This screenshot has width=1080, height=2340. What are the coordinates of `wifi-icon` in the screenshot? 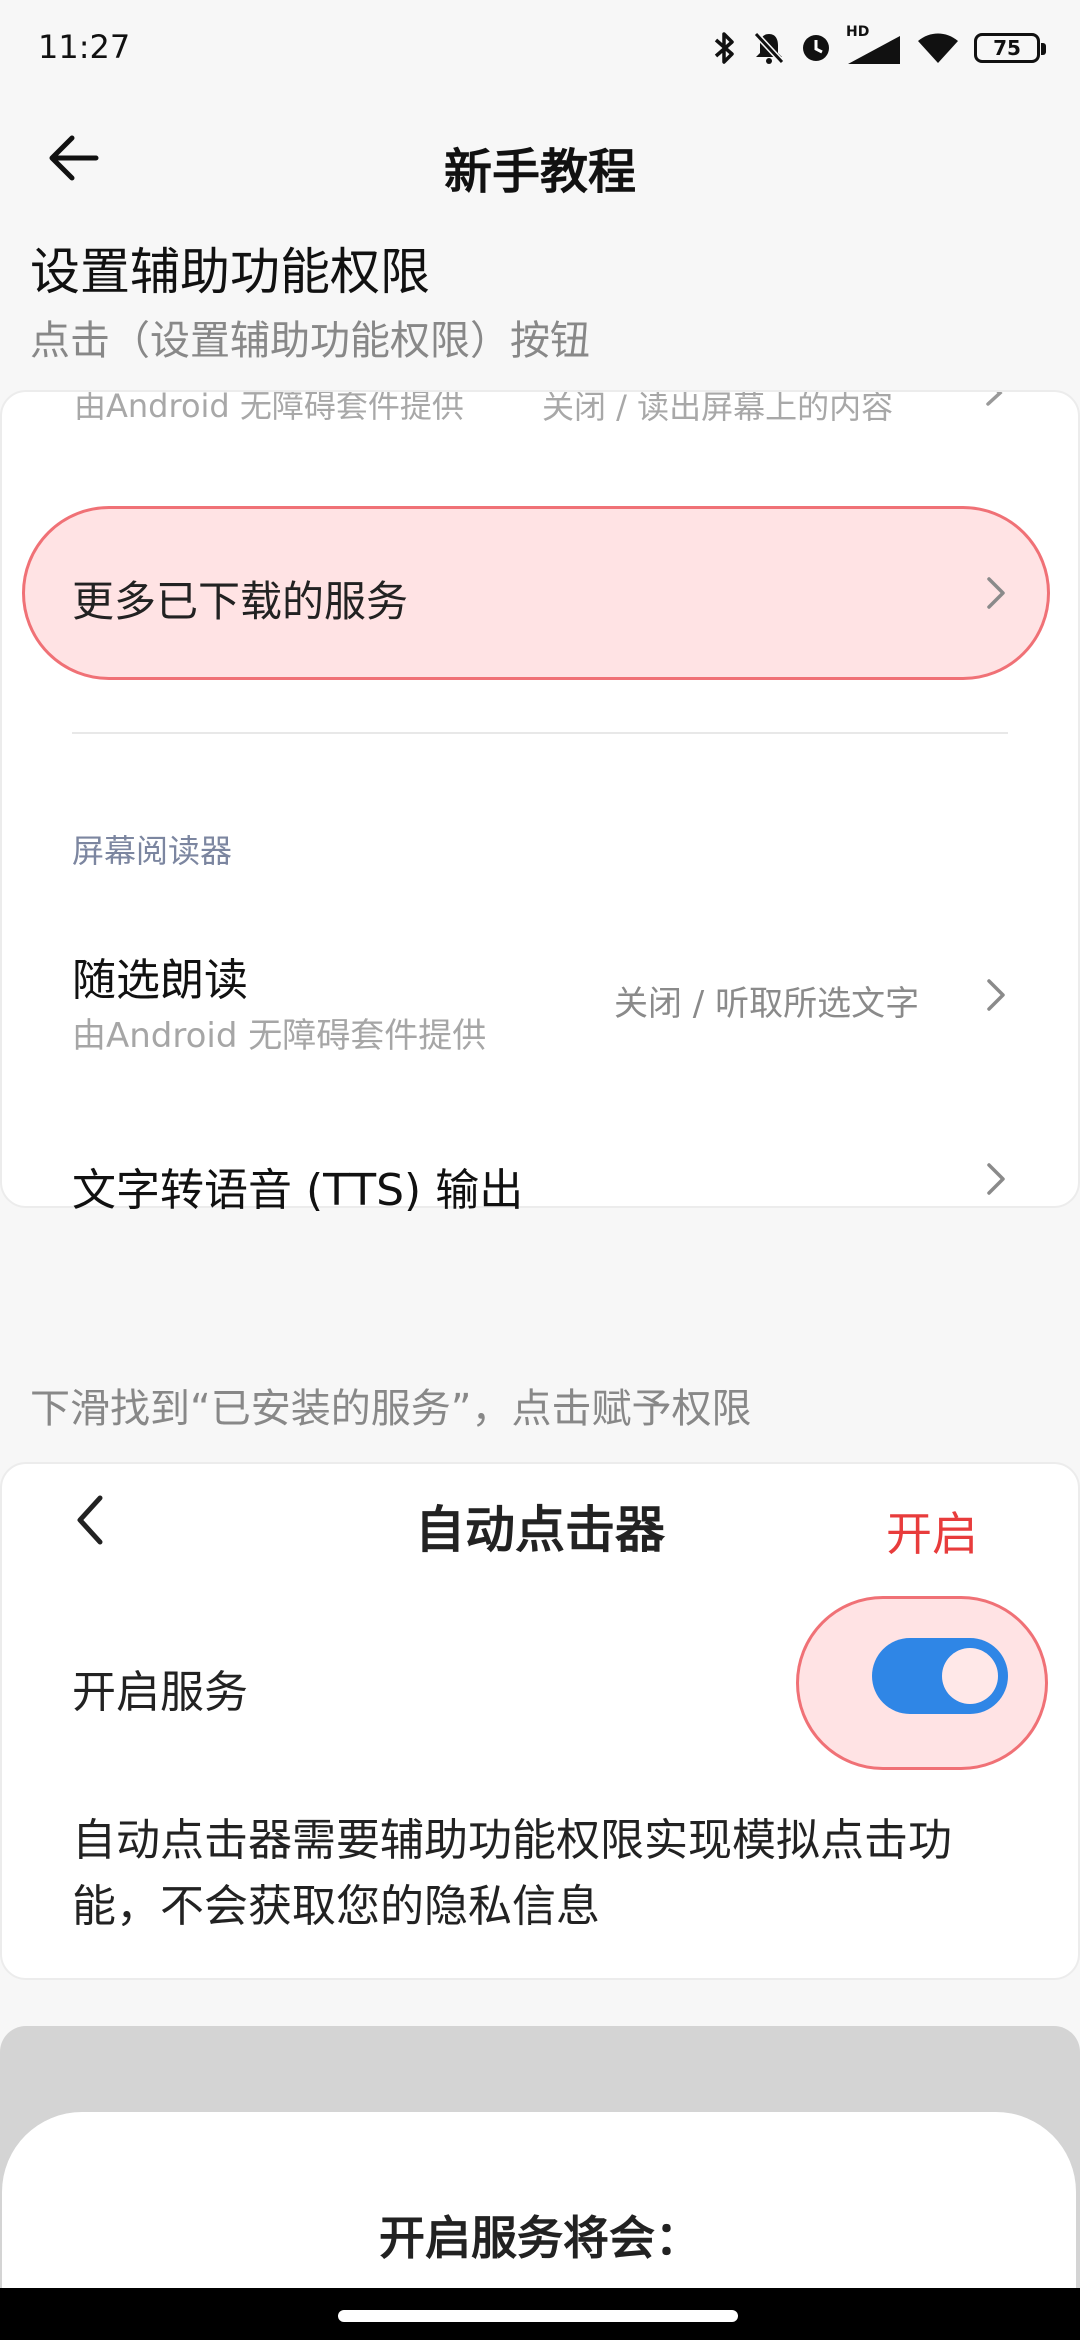 It's located at (938, 48).